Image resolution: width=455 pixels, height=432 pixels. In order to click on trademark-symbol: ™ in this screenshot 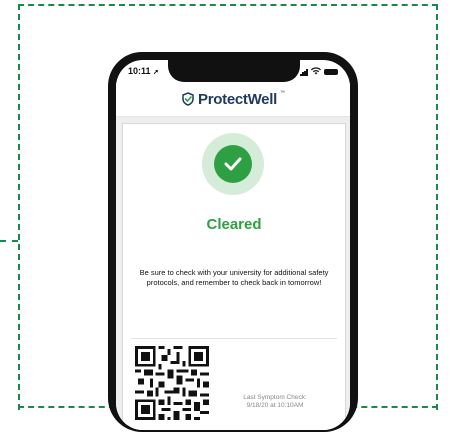, I will do `click(282, 93)`.